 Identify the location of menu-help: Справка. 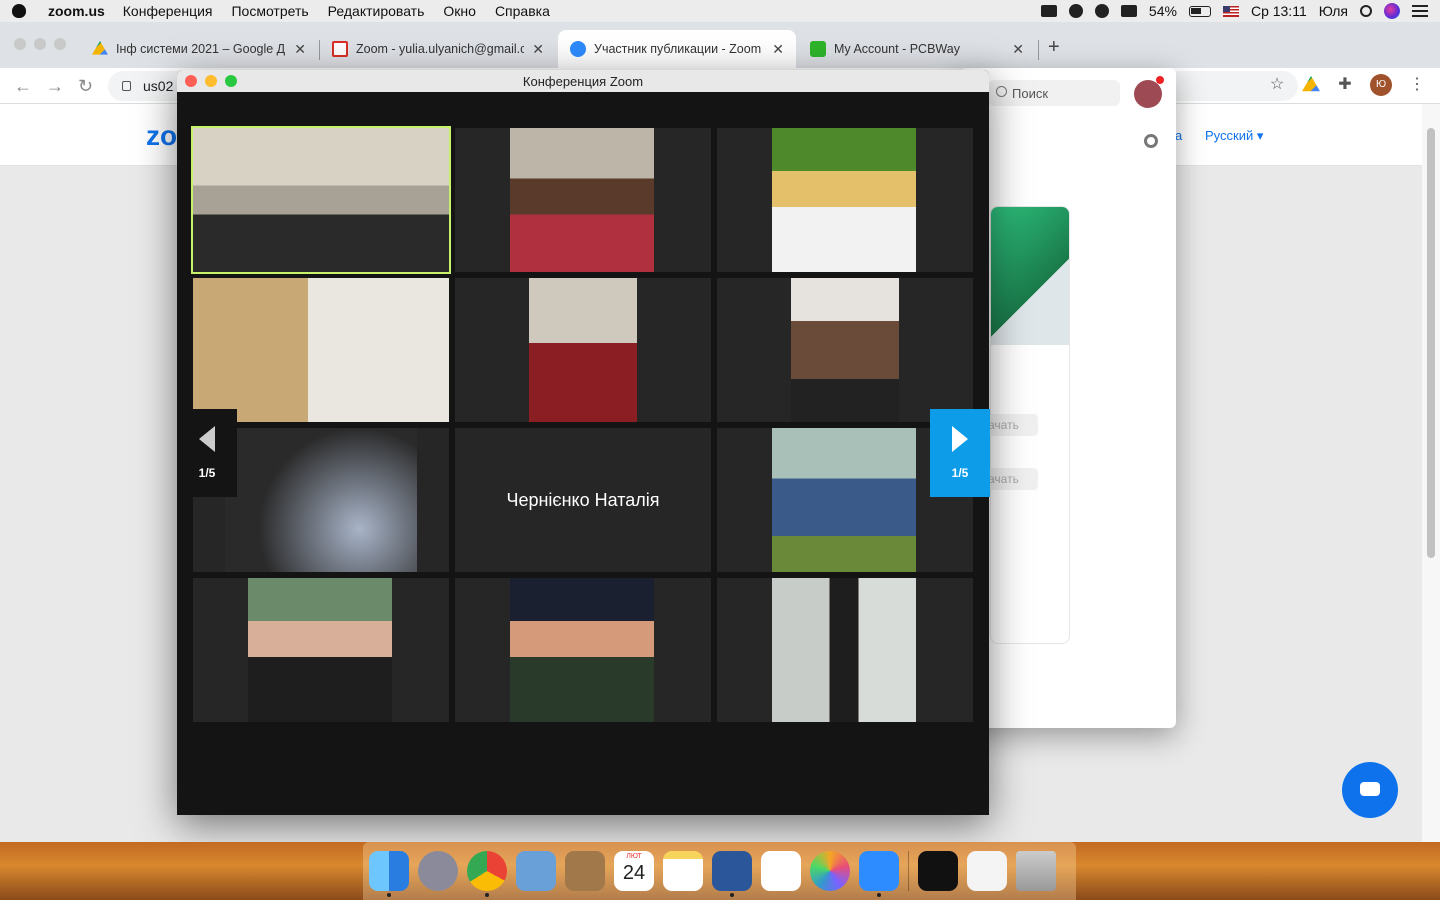
(522, 11).